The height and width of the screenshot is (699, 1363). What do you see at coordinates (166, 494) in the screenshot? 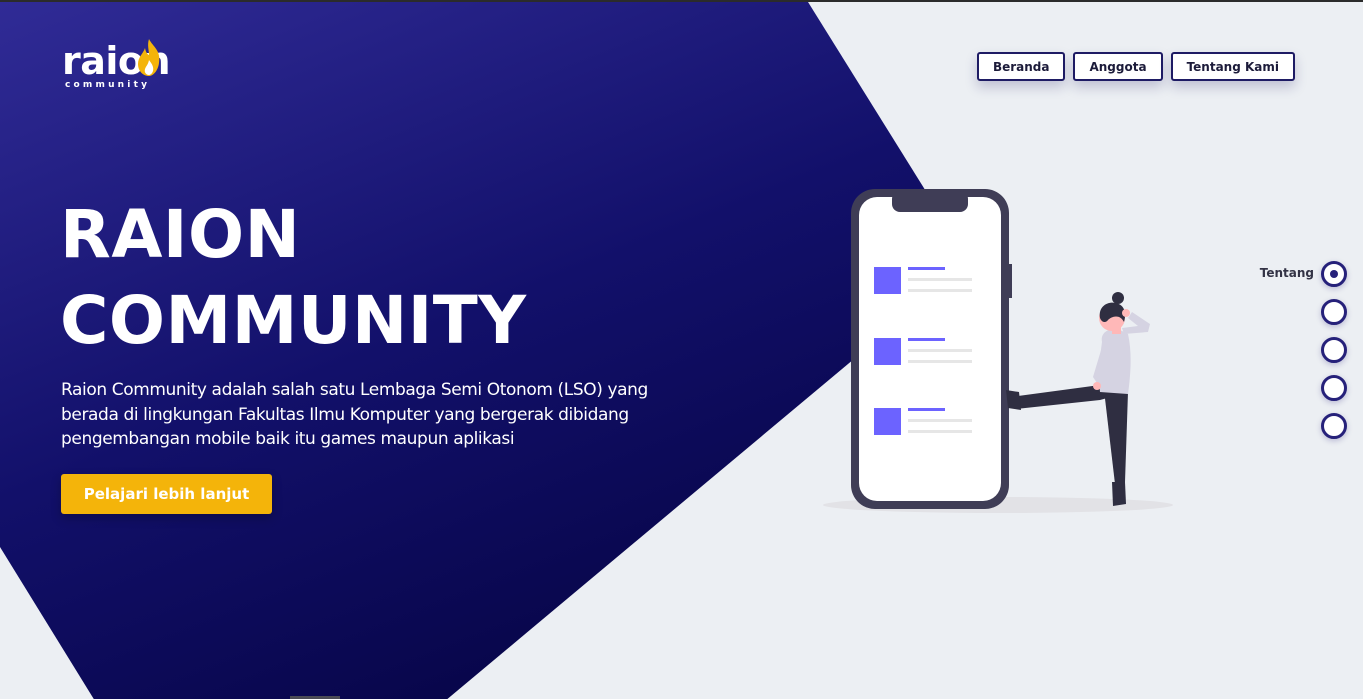
I see `learn-more-button: Pelajari lebih lanjut` at bounding box center [166, 494].